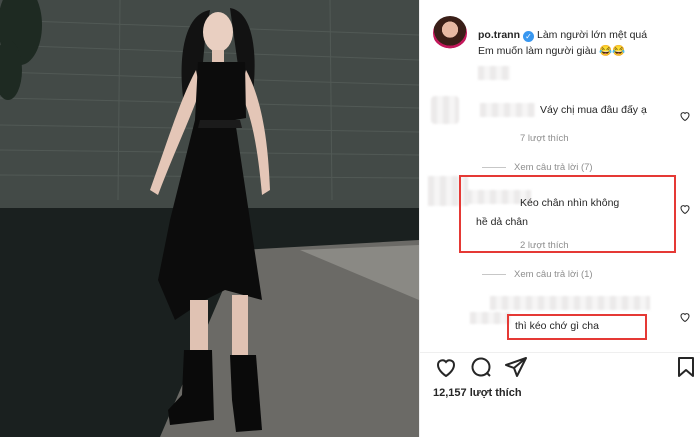  Describe the element at coordinates (528, 36) in the screenshot. I see `verified-icon: ✓` at that location.